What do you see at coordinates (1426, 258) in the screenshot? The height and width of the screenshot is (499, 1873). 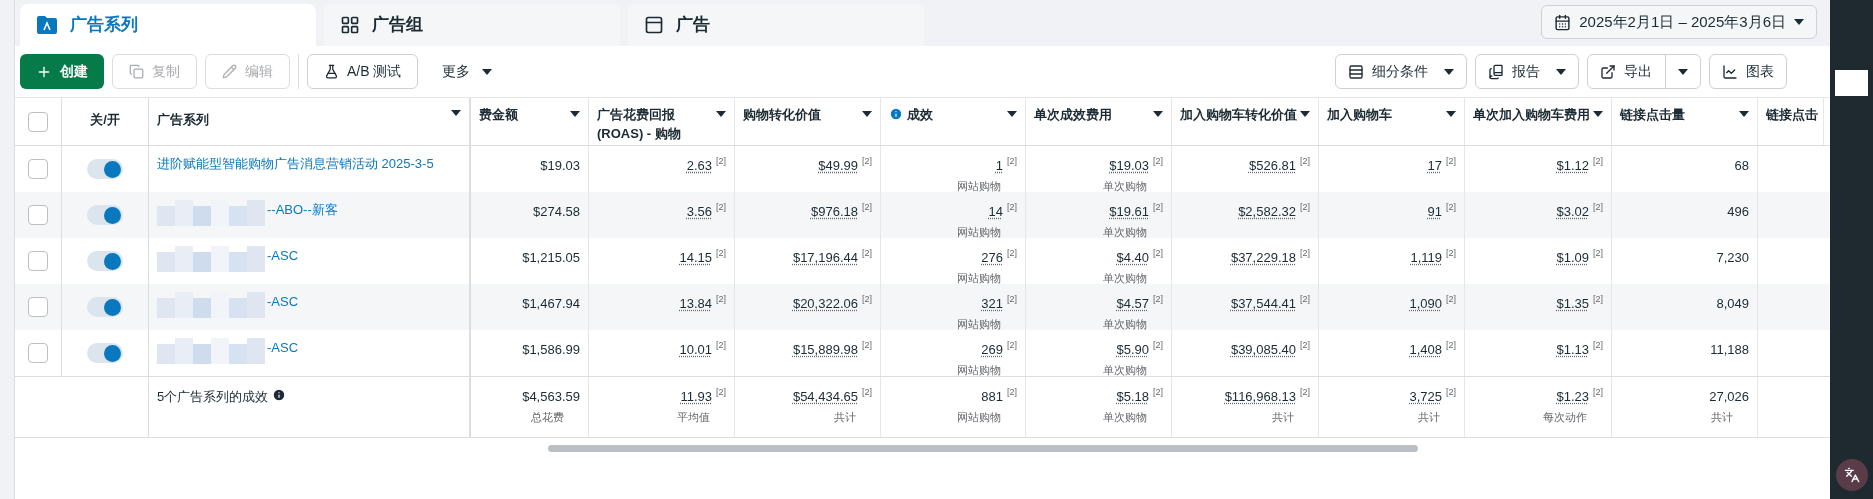 I see `cell-value: 1,119` at bounding box center [1426, 258].